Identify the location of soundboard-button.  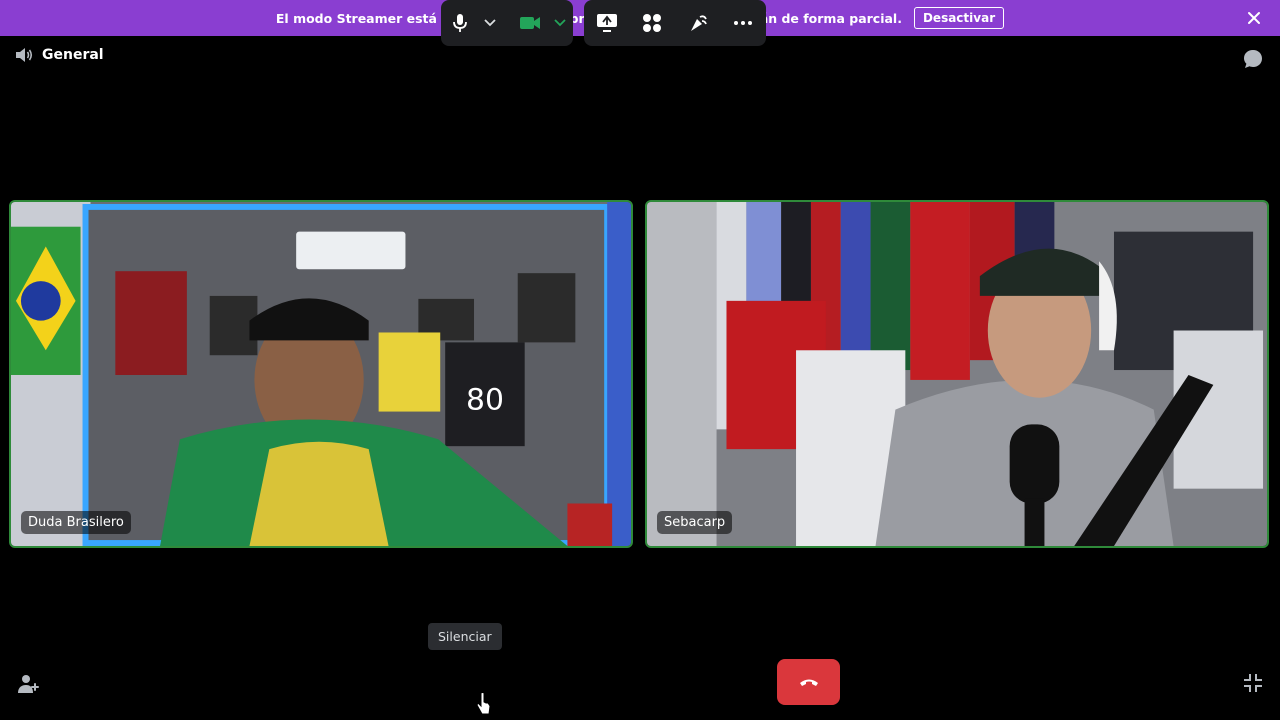
(698, 23).